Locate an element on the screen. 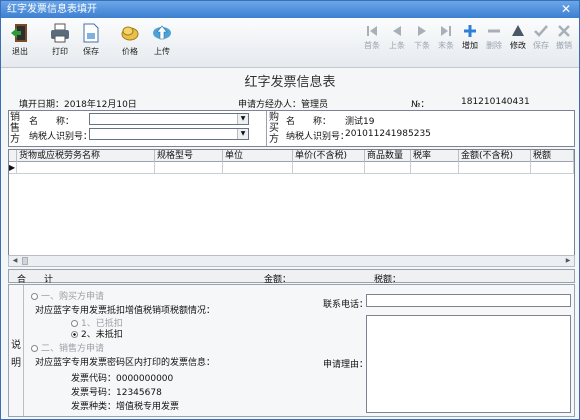 The height and width of the screenshot is (420, 580). col-amount: 金额(不含税) is located at coordinates (495, 156).